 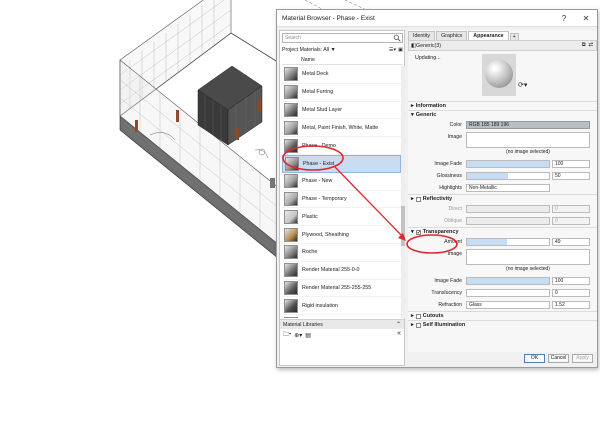 I want to click on material-row: Phase - Demo, so click(x=341, y=146).